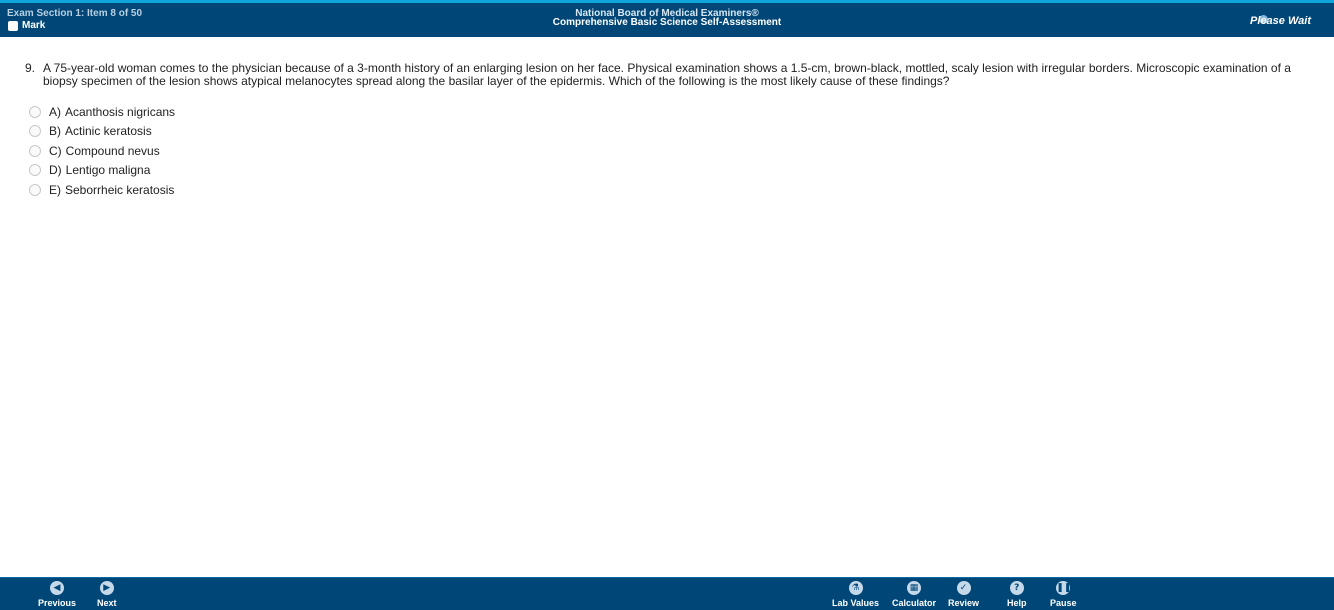  What do you see at coordinates (30, 68) in the screenshot?
I see `question-number: 9.` at bounding box center [30, 68].